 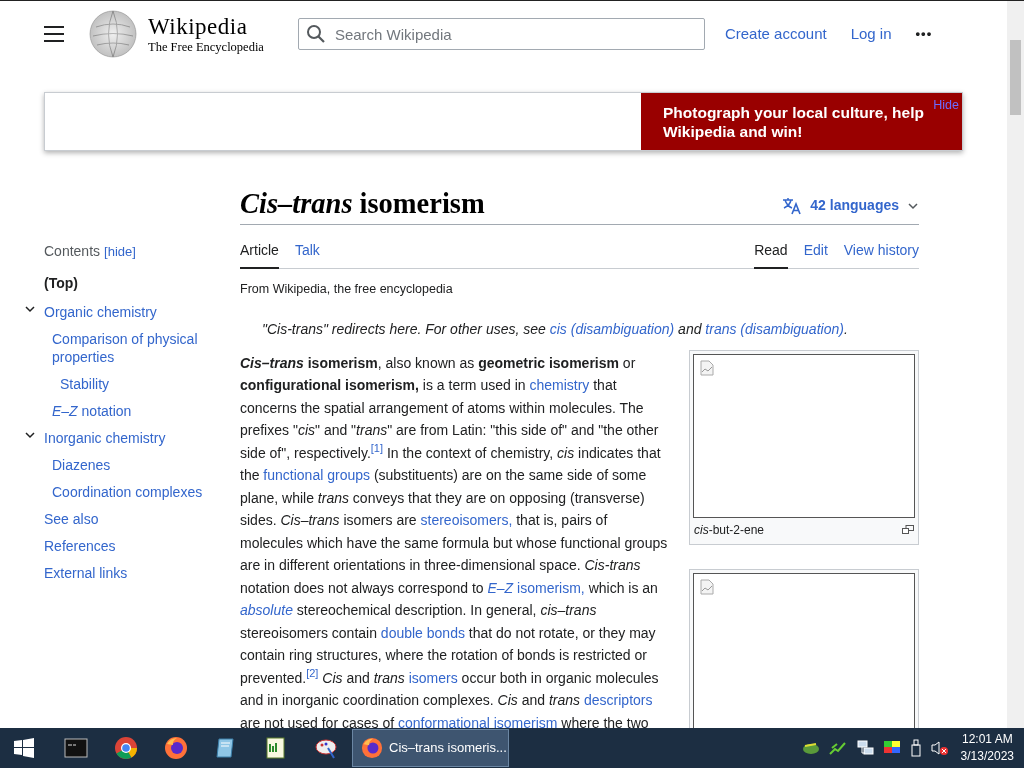 What do you see at coordinates (376, 448) in the screenshot?
I see `reference-link: [1]` at bounding box center [376, 448].